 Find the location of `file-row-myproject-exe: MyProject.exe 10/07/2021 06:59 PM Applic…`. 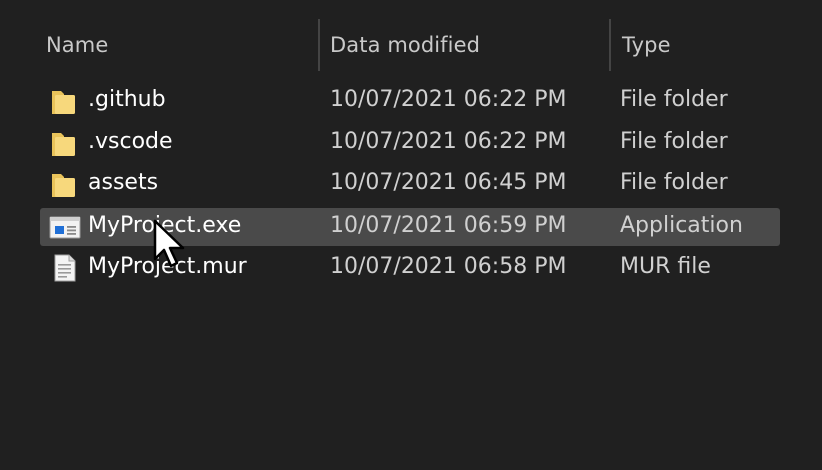

file-row-myproject-exe: MyProject.exe 10/07/2021 06:59 PM Applic… is located at coordinates (410, 227).